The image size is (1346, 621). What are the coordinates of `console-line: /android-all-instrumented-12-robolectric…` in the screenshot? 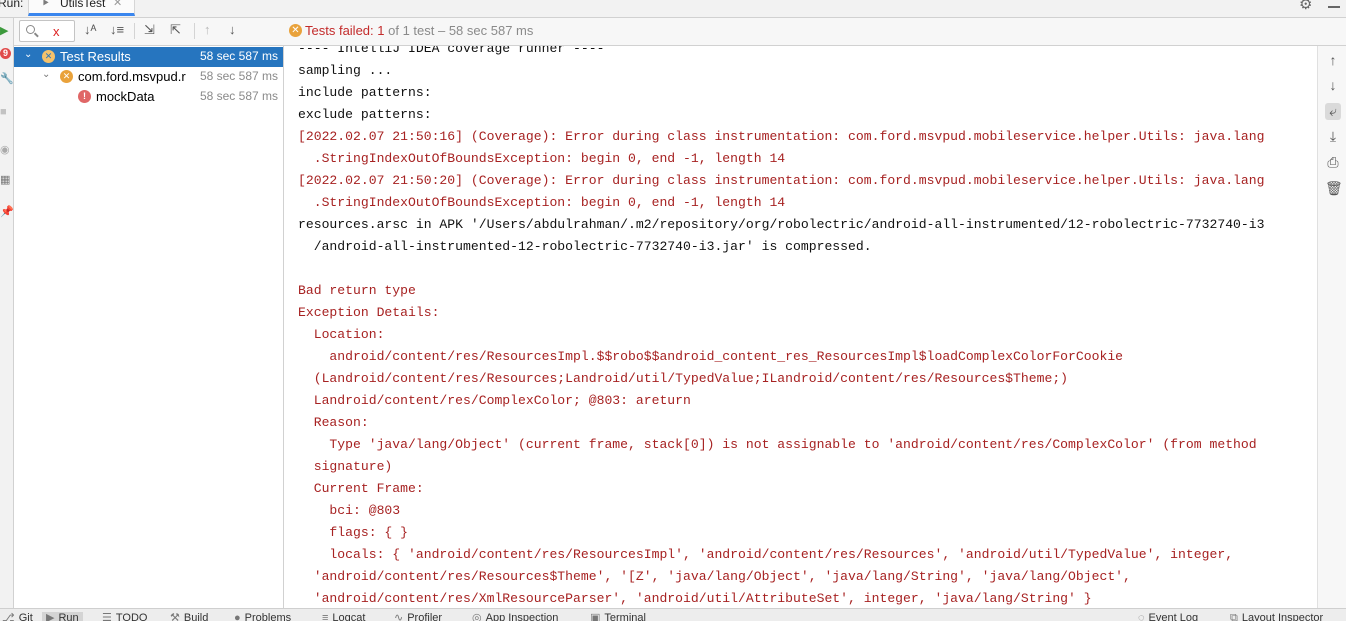 It's located at (585, 246).